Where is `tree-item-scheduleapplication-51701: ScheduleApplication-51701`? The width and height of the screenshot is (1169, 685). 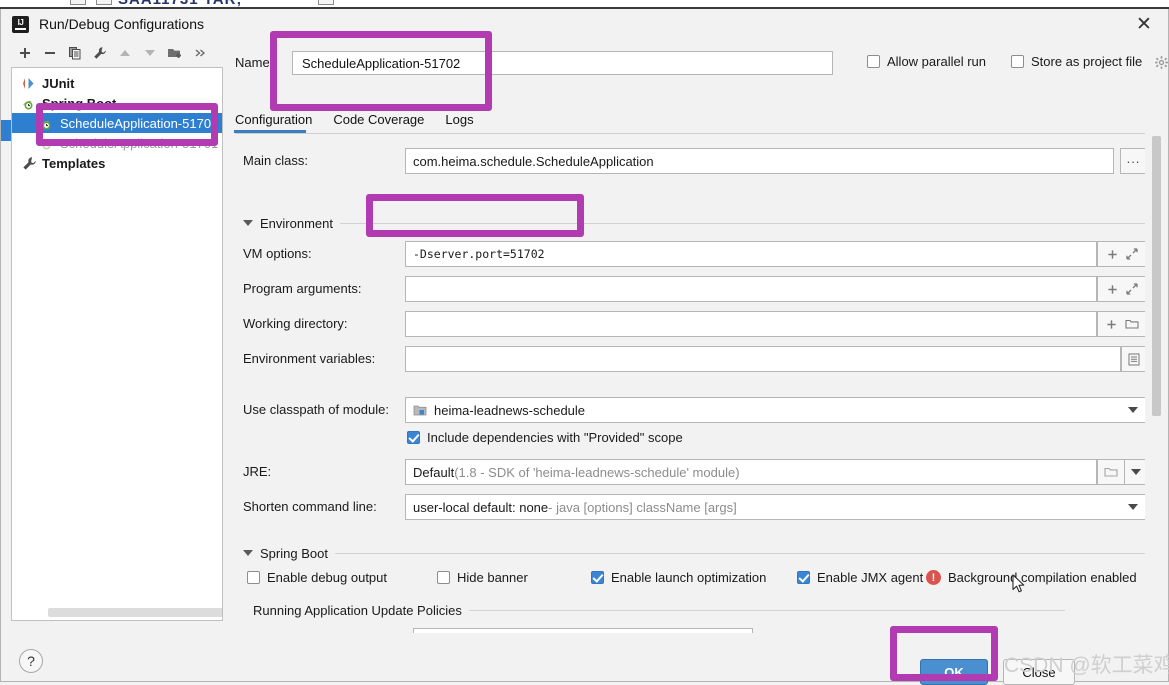
tree-item-scheduleapplication-51701: ScheduleApplication-51701 is located at coordinates (117, 143).